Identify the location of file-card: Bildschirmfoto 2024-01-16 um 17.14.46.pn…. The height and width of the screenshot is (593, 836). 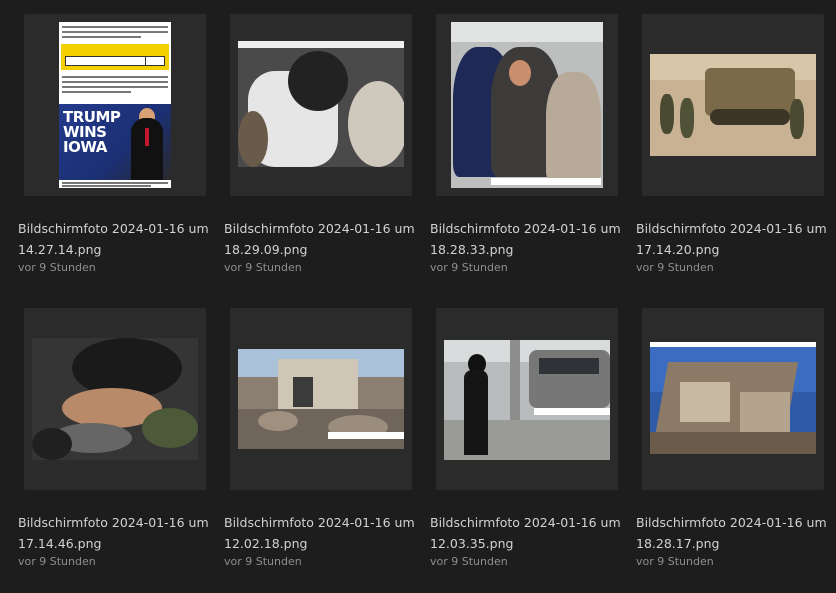
(113, 438).